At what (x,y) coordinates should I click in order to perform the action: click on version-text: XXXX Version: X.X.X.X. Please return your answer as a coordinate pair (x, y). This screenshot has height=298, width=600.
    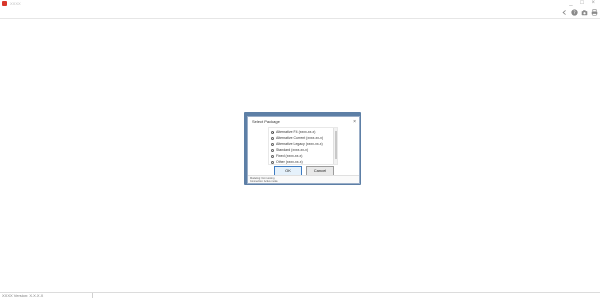
    Looking at the image, I should click on (23, 295).